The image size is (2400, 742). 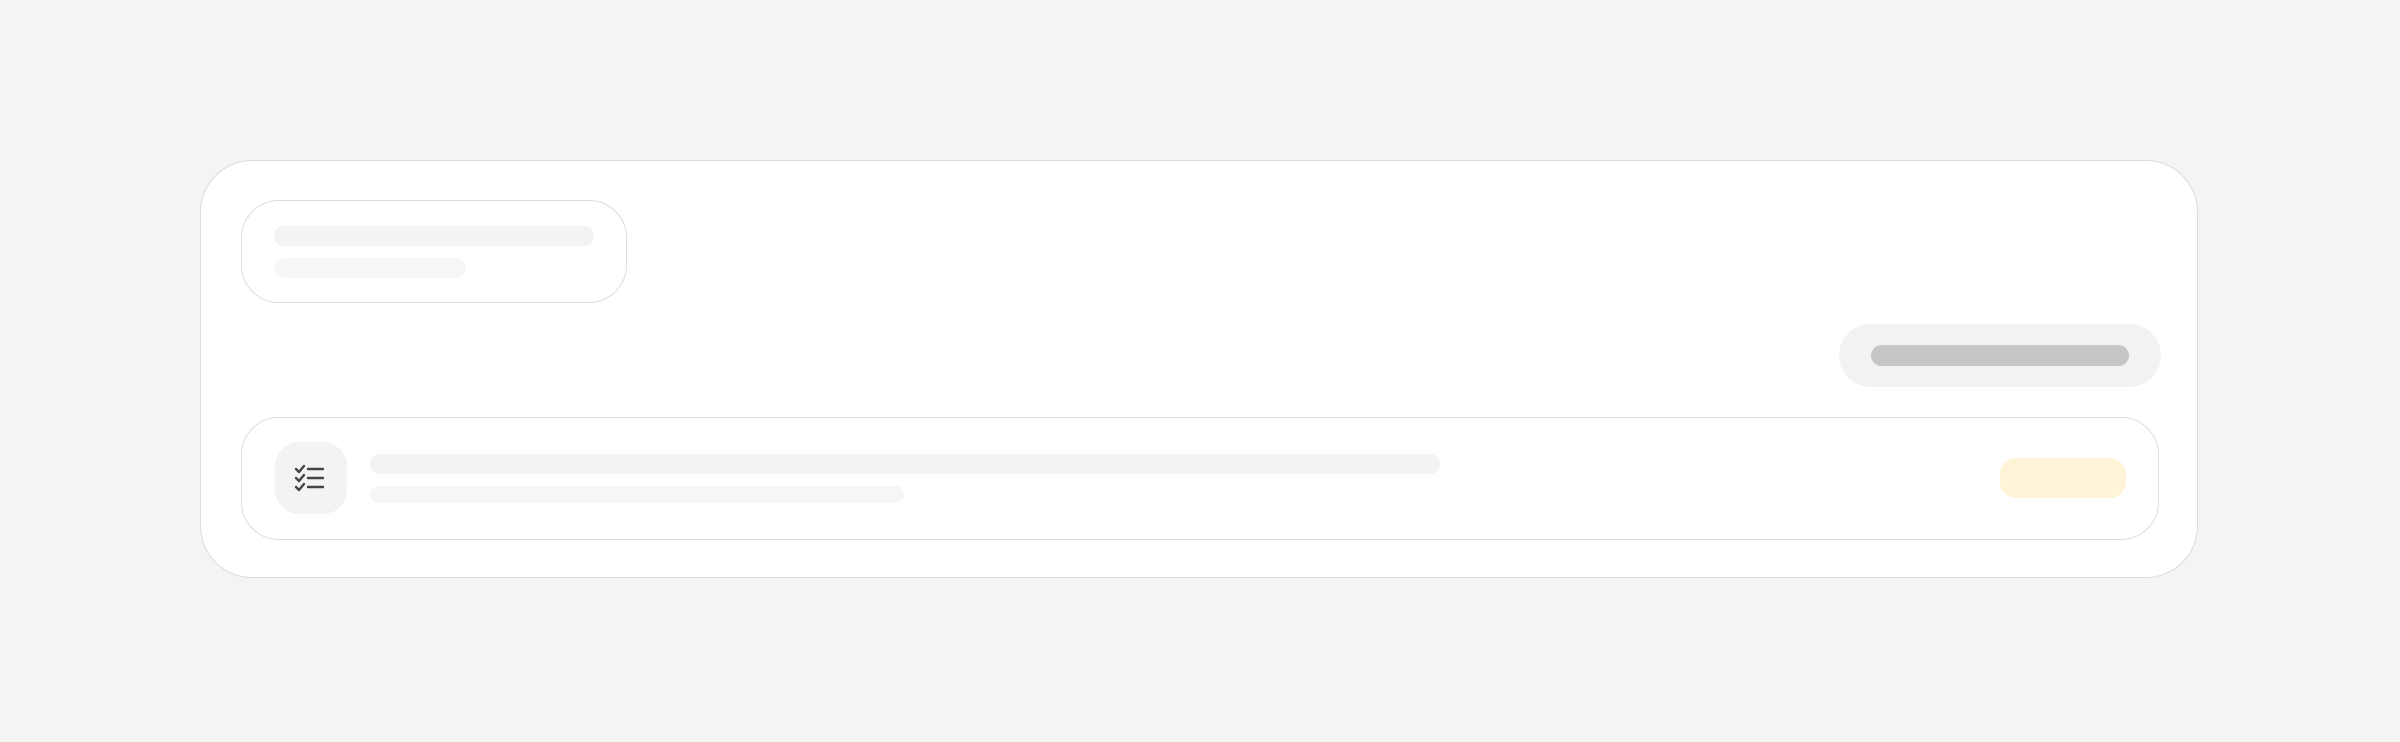 I want to click on action-button-label-placeholder, so click(x=2000, y=355).